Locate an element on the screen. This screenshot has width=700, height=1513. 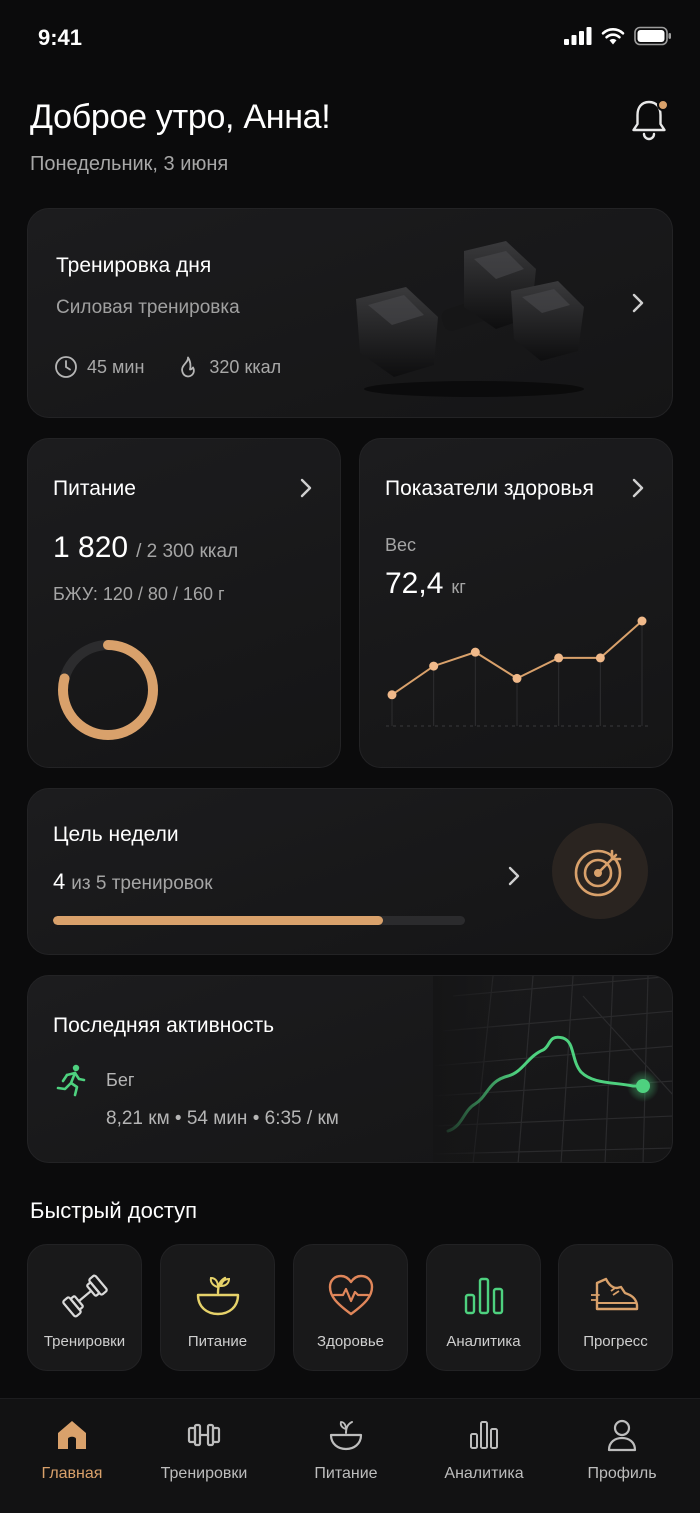
status-icons is located at coordinates (618, 36).